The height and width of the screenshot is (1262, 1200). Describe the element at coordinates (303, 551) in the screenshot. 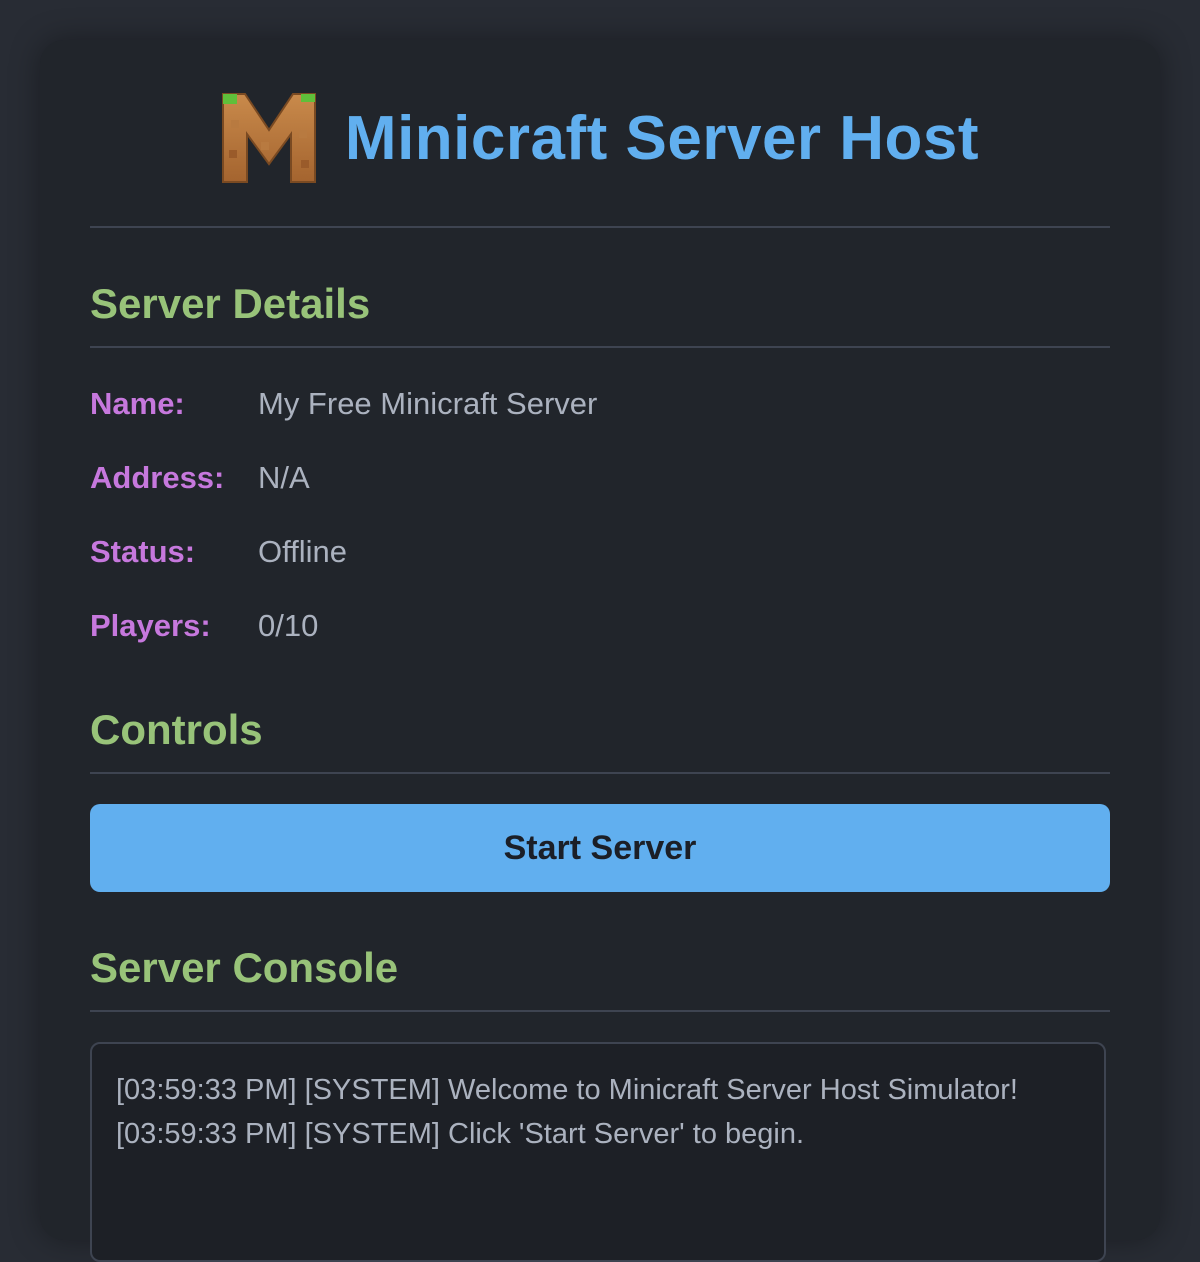

I see `status-value: Offline` at that location.